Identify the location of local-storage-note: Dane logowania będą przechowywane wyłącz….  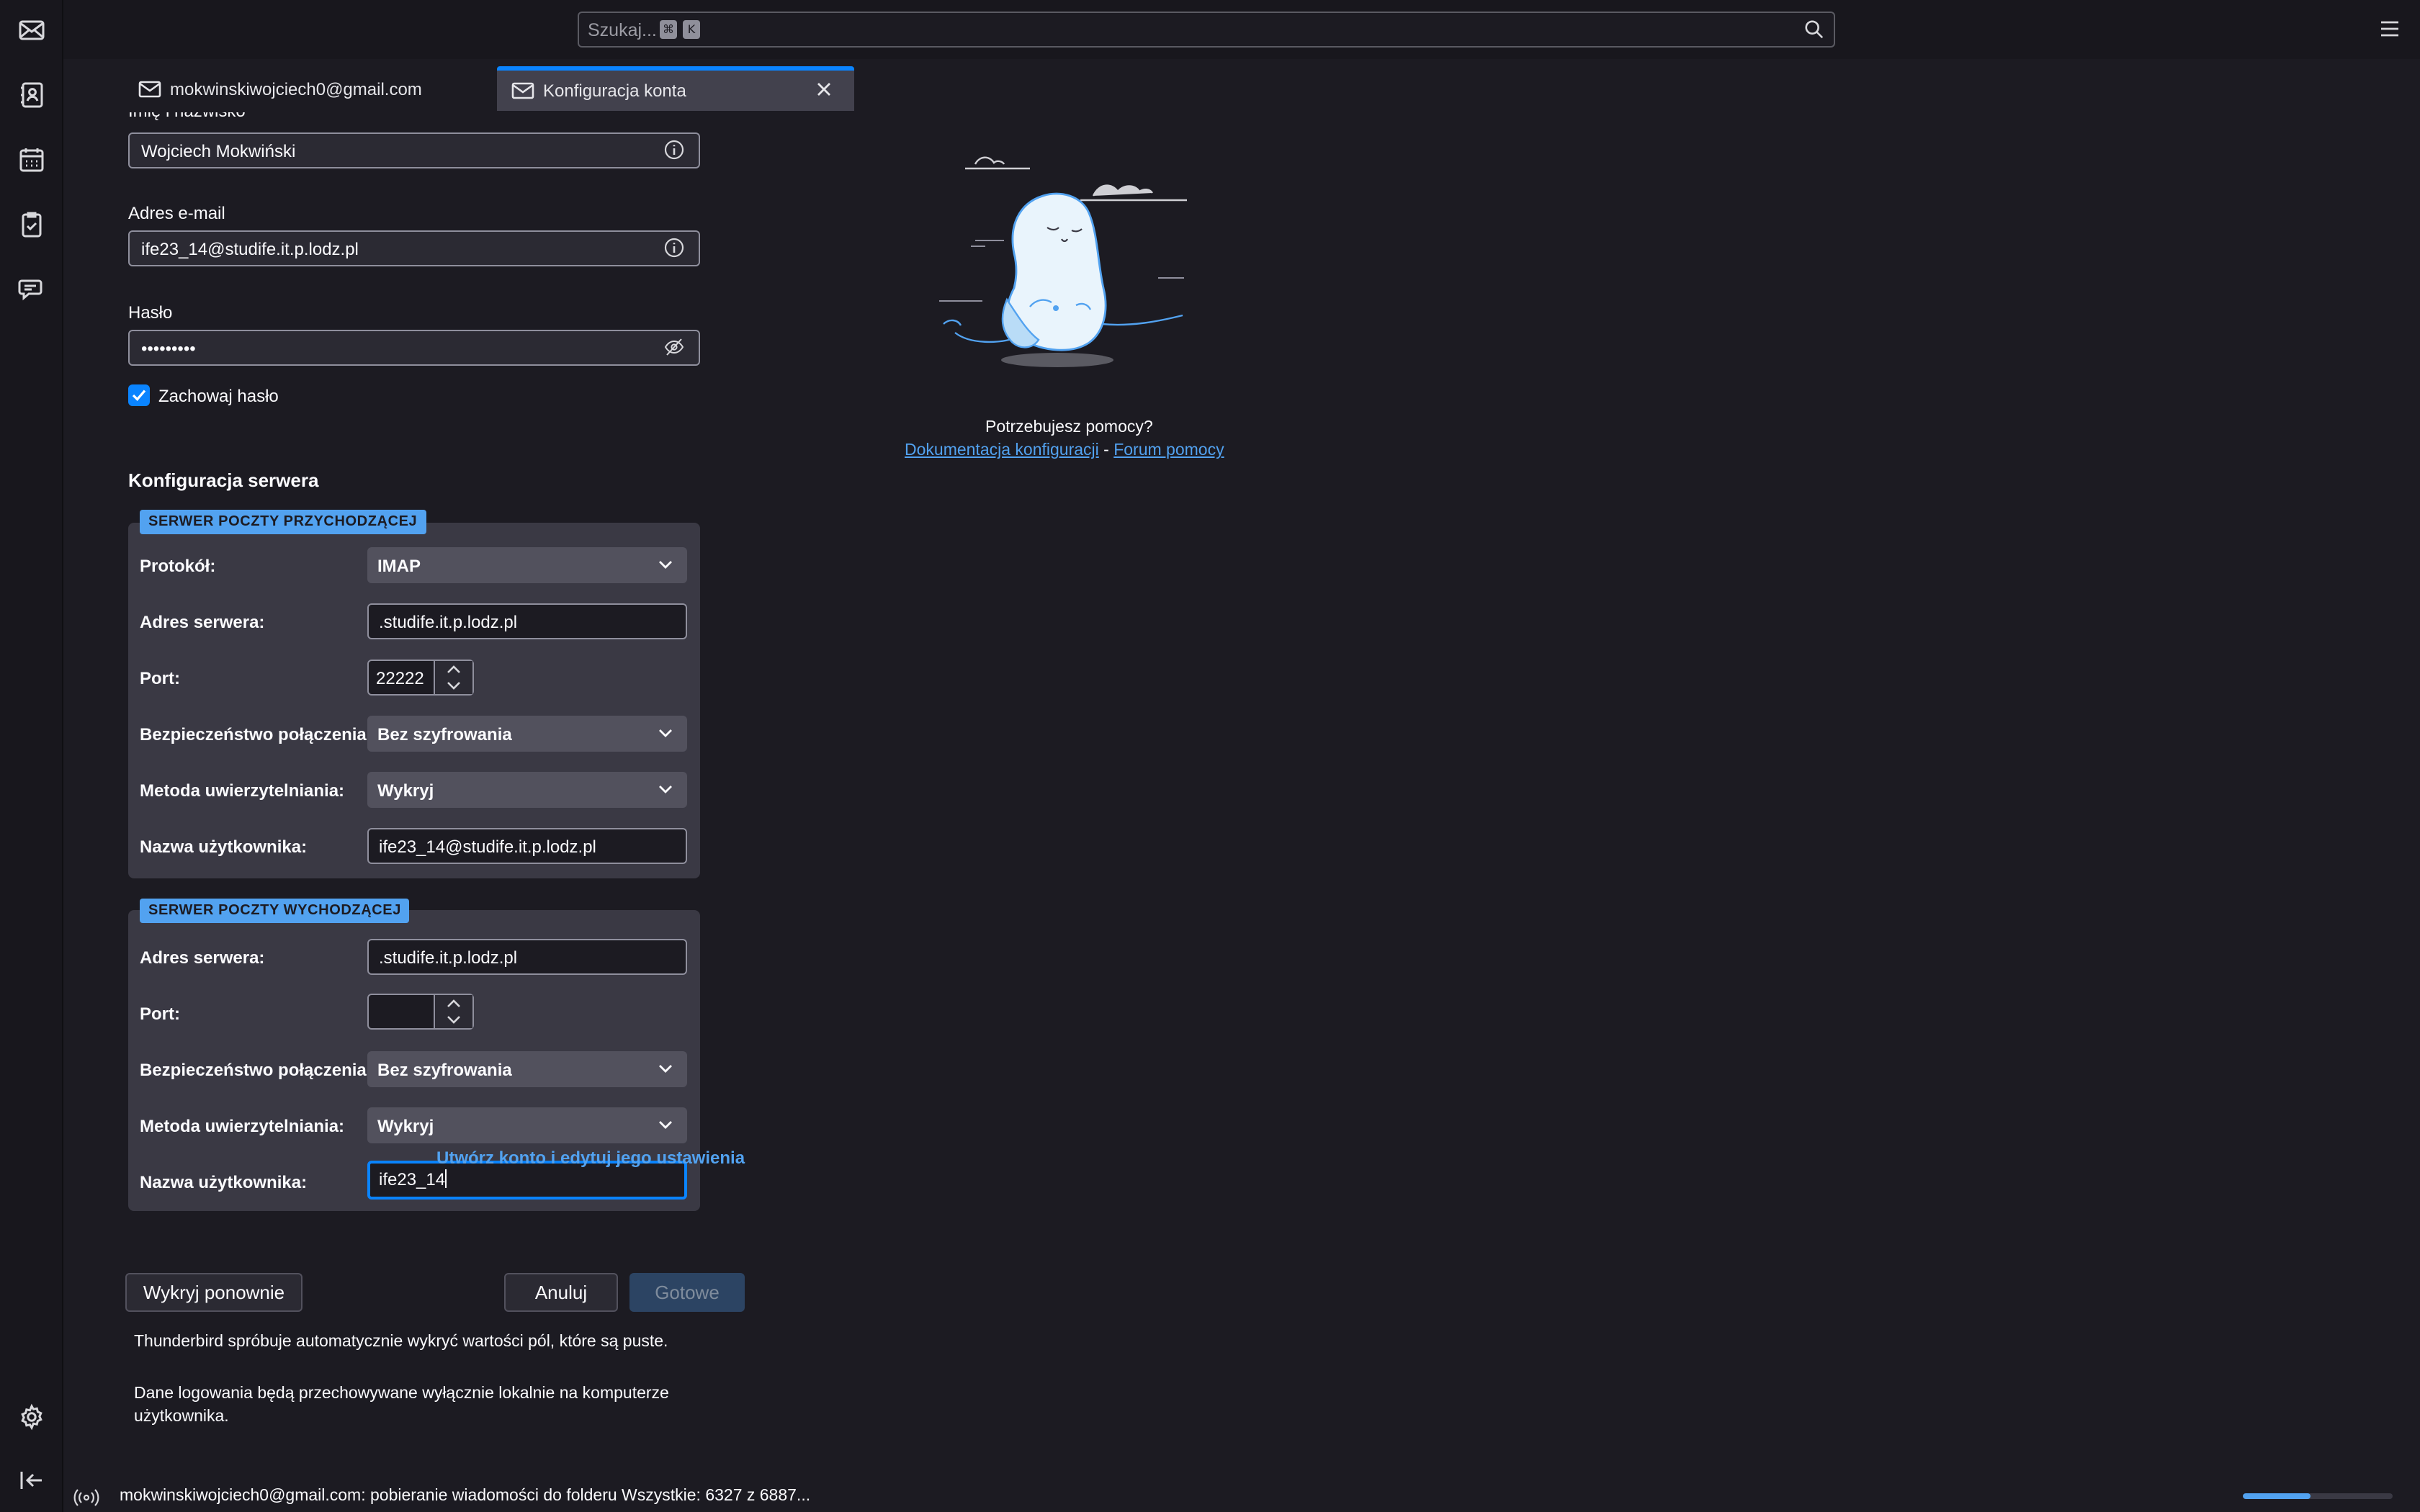
(401, 1405).